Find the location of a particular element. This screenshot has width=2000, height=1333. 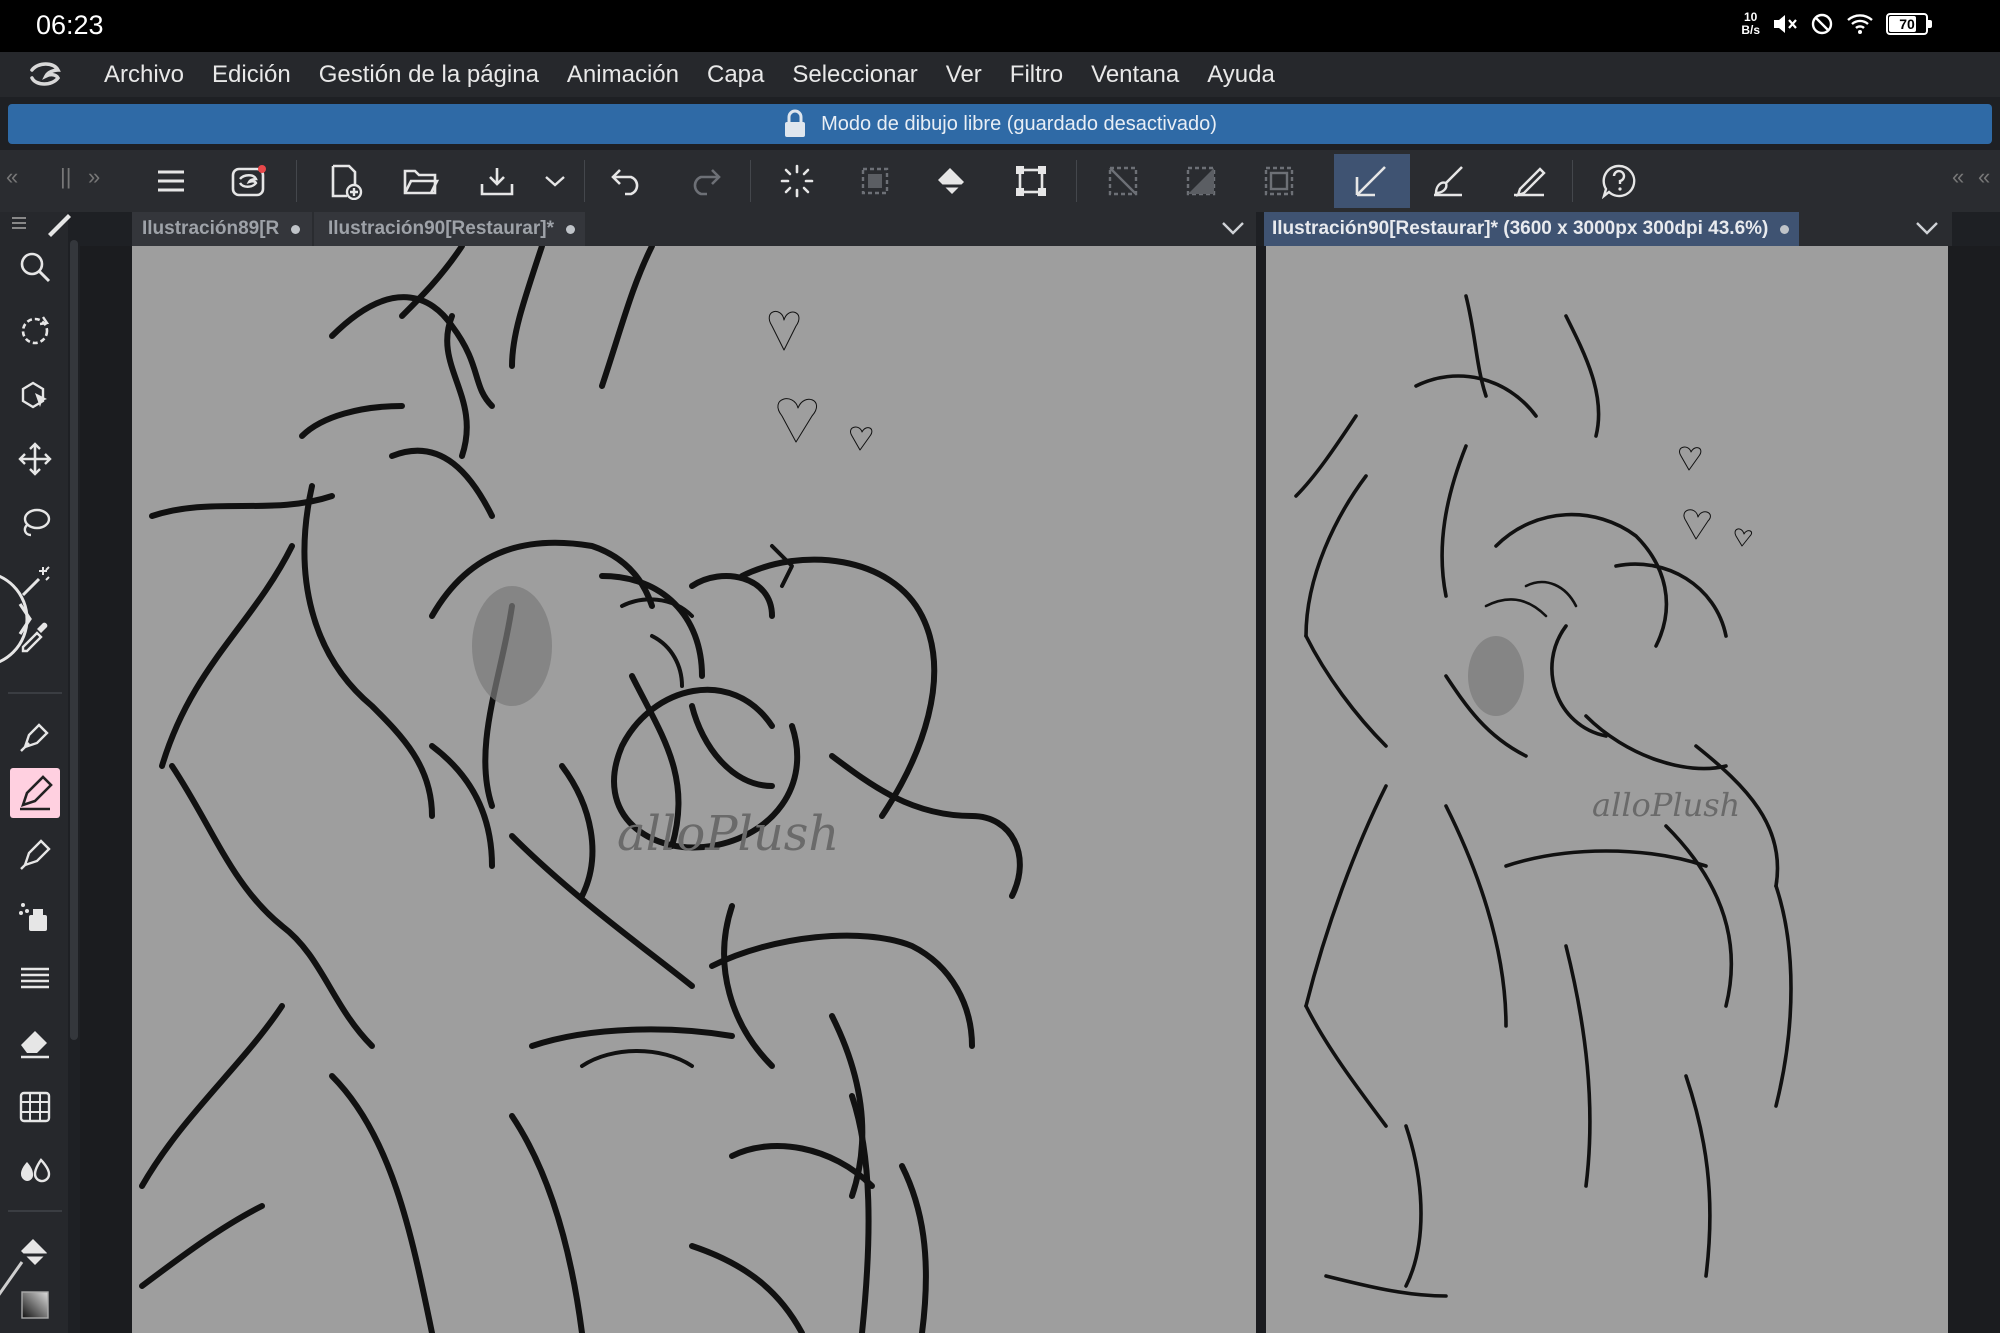

tool-palette is located at coordinates (35, 772).